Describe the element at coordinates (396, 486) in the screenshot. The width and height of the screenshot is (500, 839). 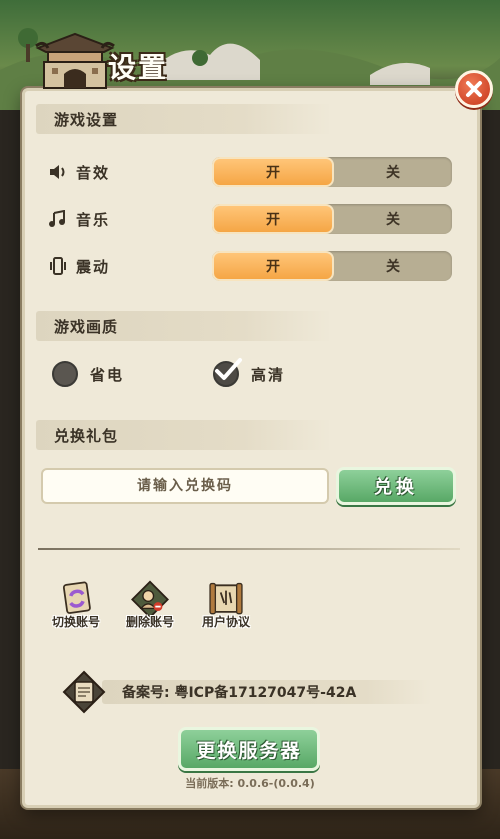
I see `redeem-button: 兑换` at that location.